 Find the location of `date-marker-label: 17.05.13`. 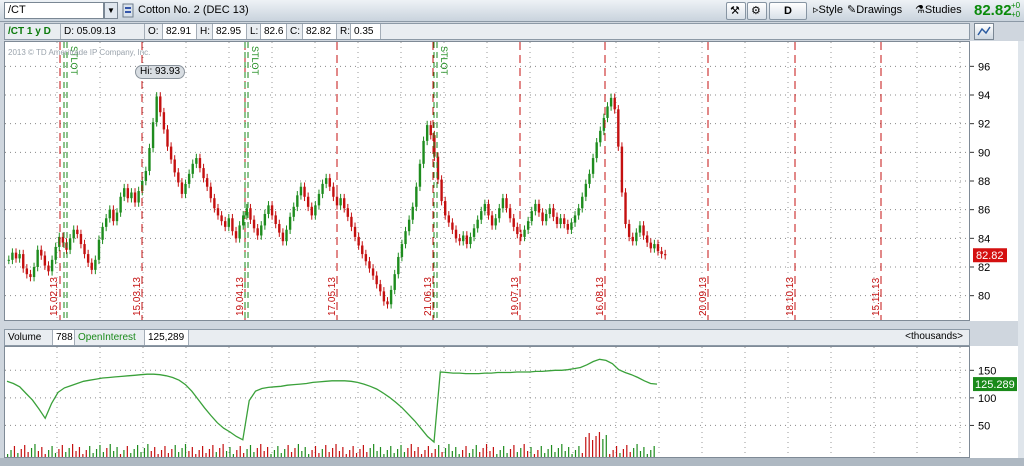

date-marker-label: 17.05.13 is located at coordinates (332, 296).